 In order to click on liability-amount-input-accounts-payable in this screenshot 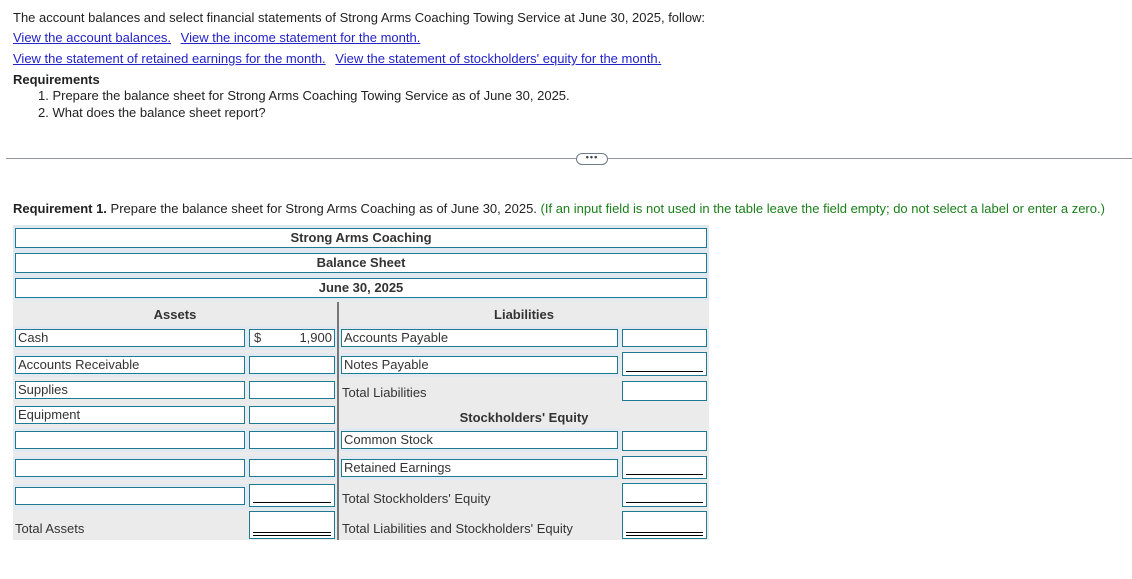, I will do `click(664, 338)`.